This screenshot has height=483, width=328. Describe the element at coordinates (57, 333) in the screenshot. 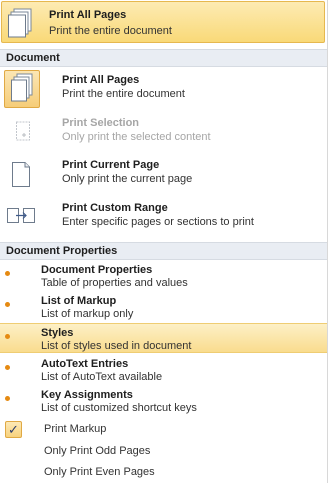

I see `menu-item-title: Styles` at that location.